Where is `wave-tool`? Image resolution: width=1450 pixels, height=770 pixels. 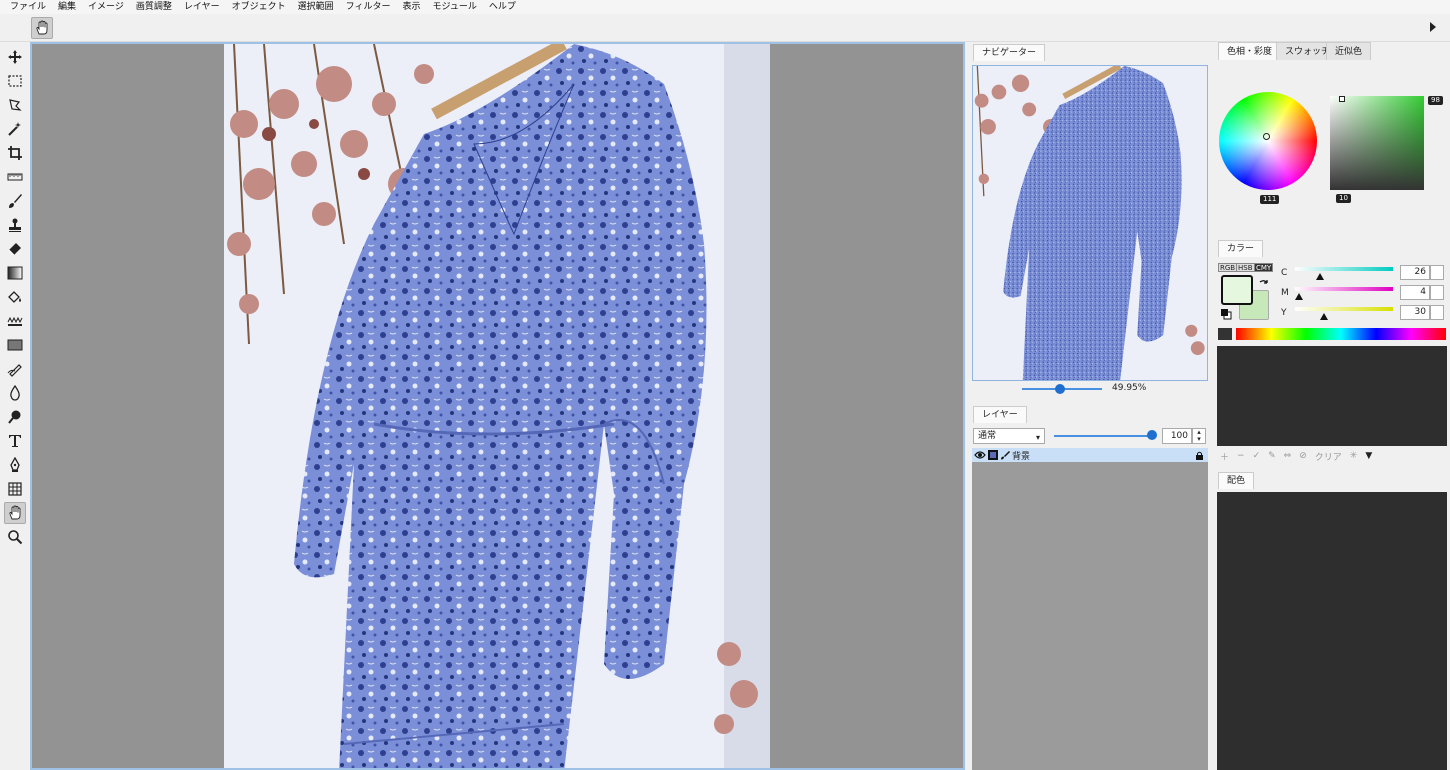 wave-tool is located at coordinates (15, 321).